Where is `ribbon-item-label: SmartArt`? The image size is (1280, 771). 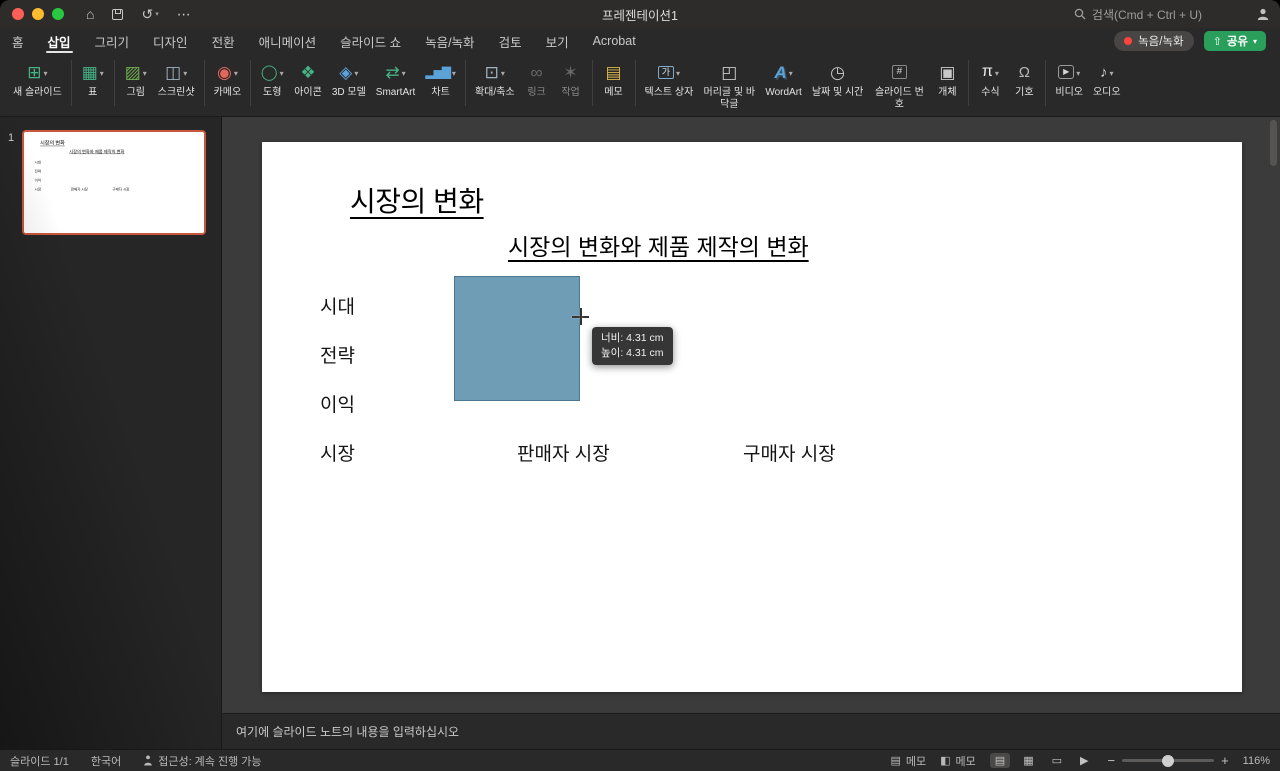
ribbon-item-label: SmartArt is located at coordinates (395, 92).